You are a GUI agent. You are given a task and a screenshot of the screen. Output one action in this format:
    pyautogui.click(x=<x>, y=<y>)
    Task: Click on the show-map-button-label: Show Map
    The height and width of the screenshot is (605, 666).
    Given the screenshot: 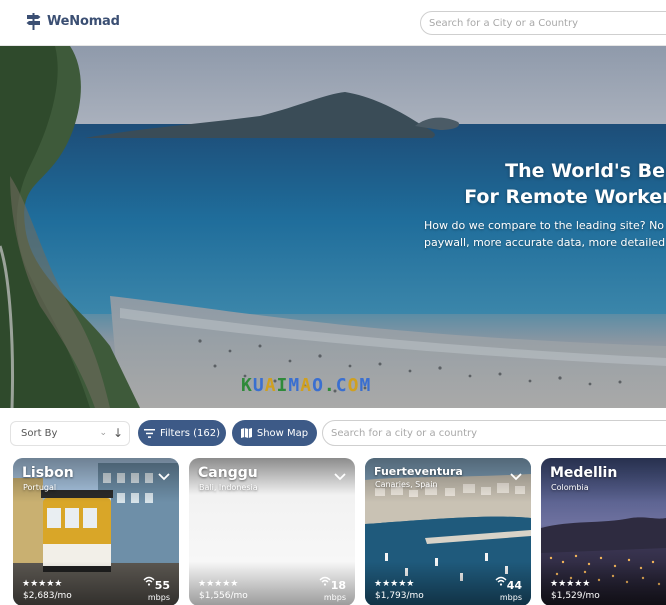 What is the action you would take?
    pyautogui.click(x=282, y=433)
    